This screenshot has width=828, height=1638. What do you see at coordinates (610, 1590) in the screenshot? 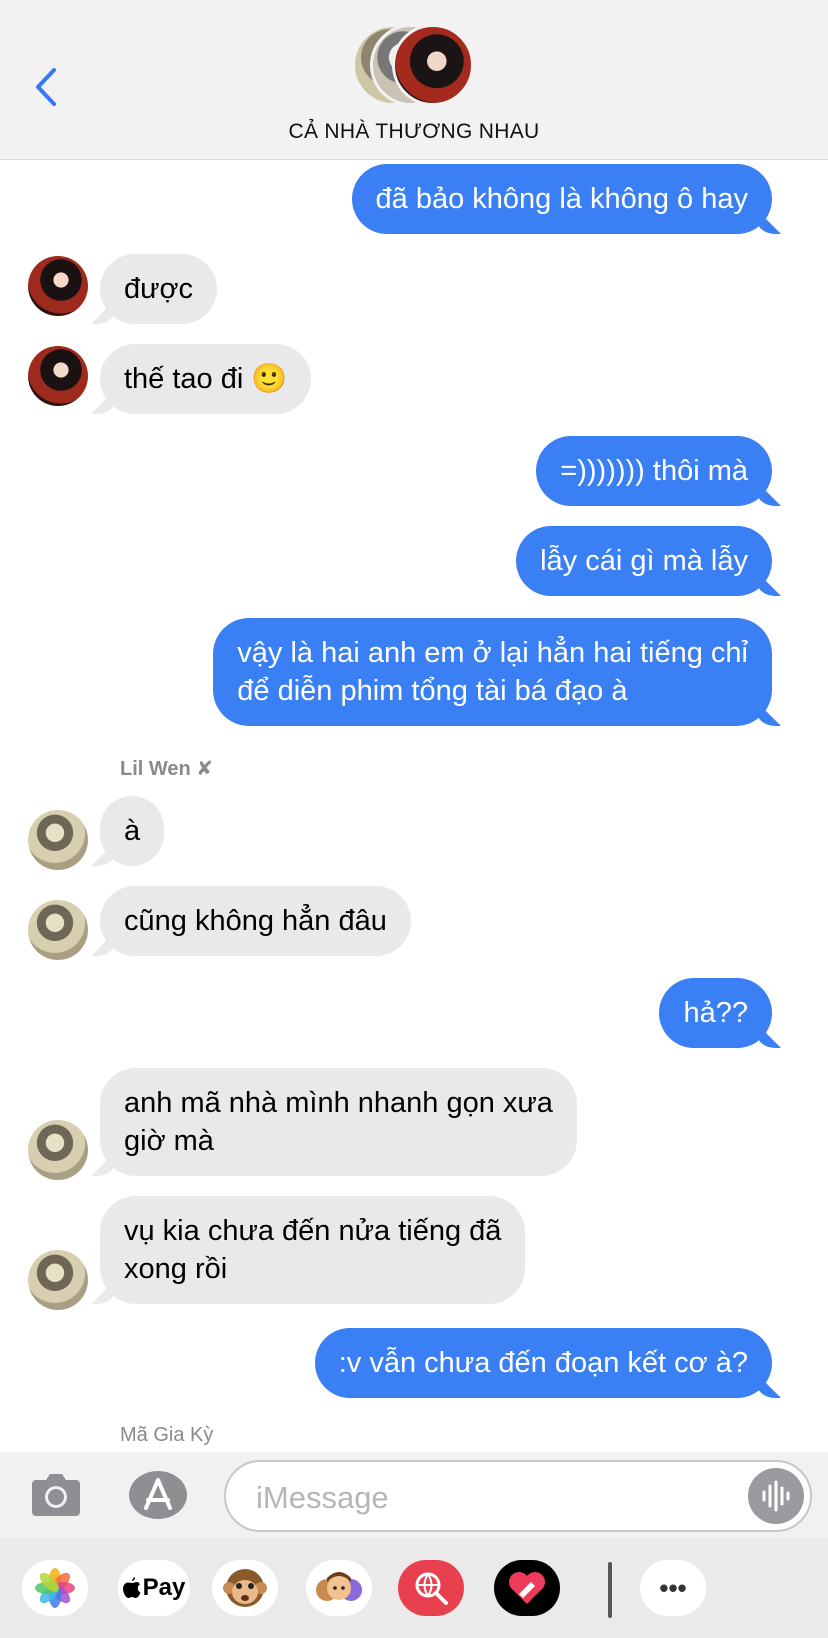
I see `drawer-divider` at bounding box center [610, 1590].